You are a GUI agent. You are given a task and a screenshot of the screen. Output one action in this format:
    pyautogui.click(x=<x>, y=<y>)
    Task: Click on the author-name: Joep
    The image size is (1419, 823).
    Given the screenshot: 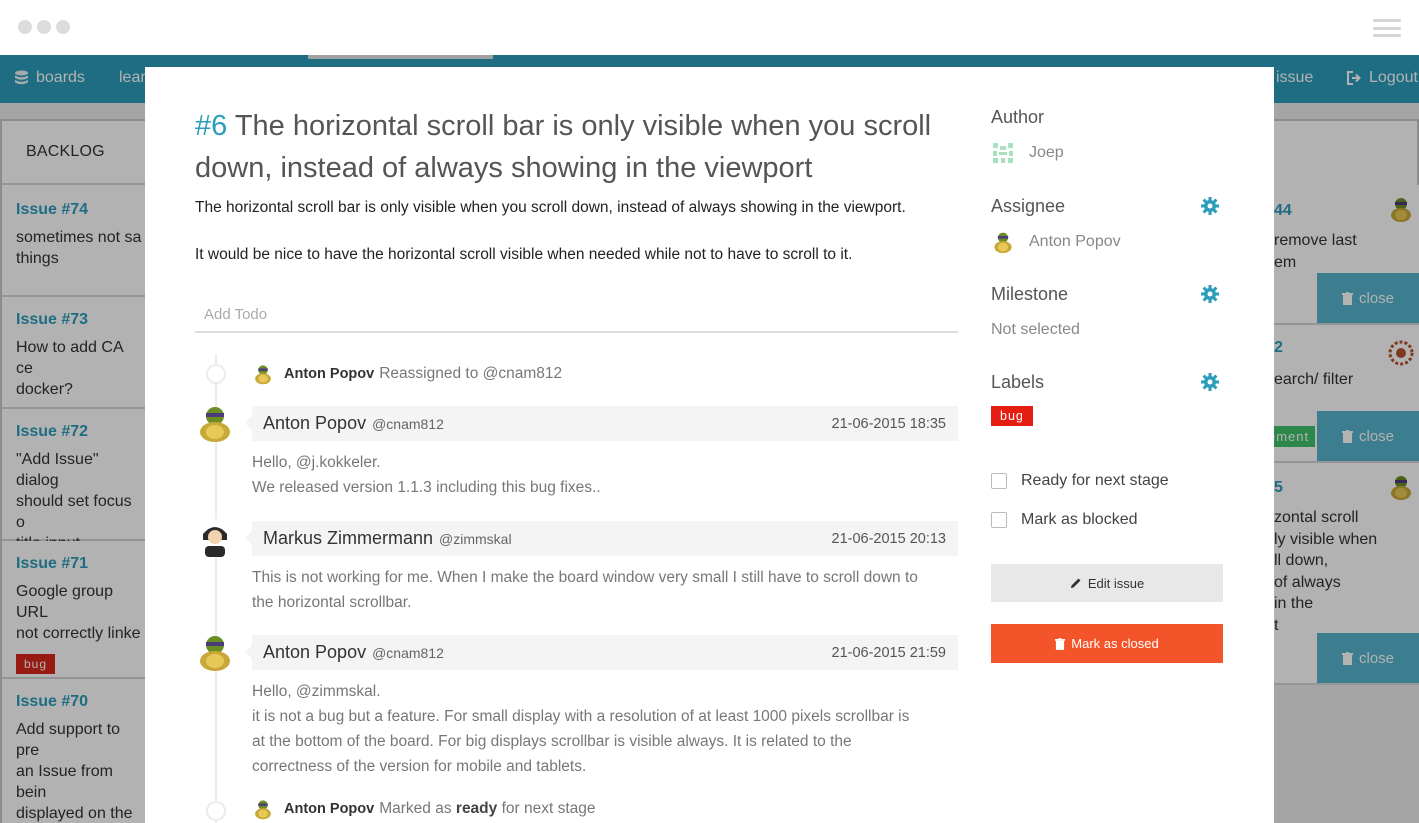 What is the action you would take?
    pyautogui.click(x=1046, y=152)
    